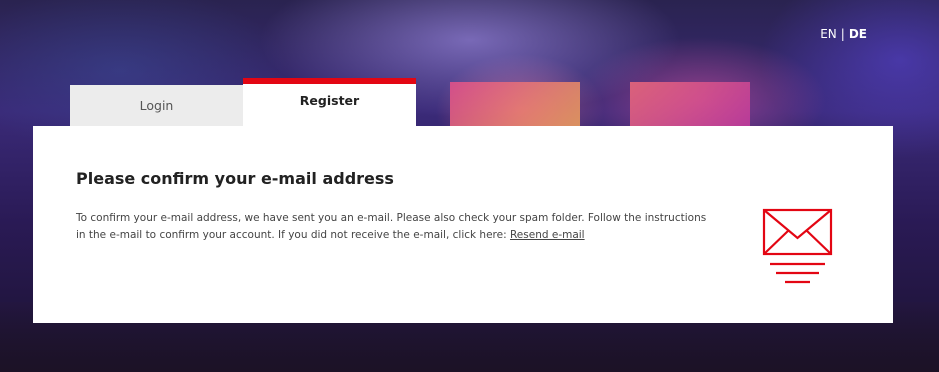  What do you see at coordinates (828, 34) in the screenshot?
I see `language-en: EN` at bounding box center [828, 34].